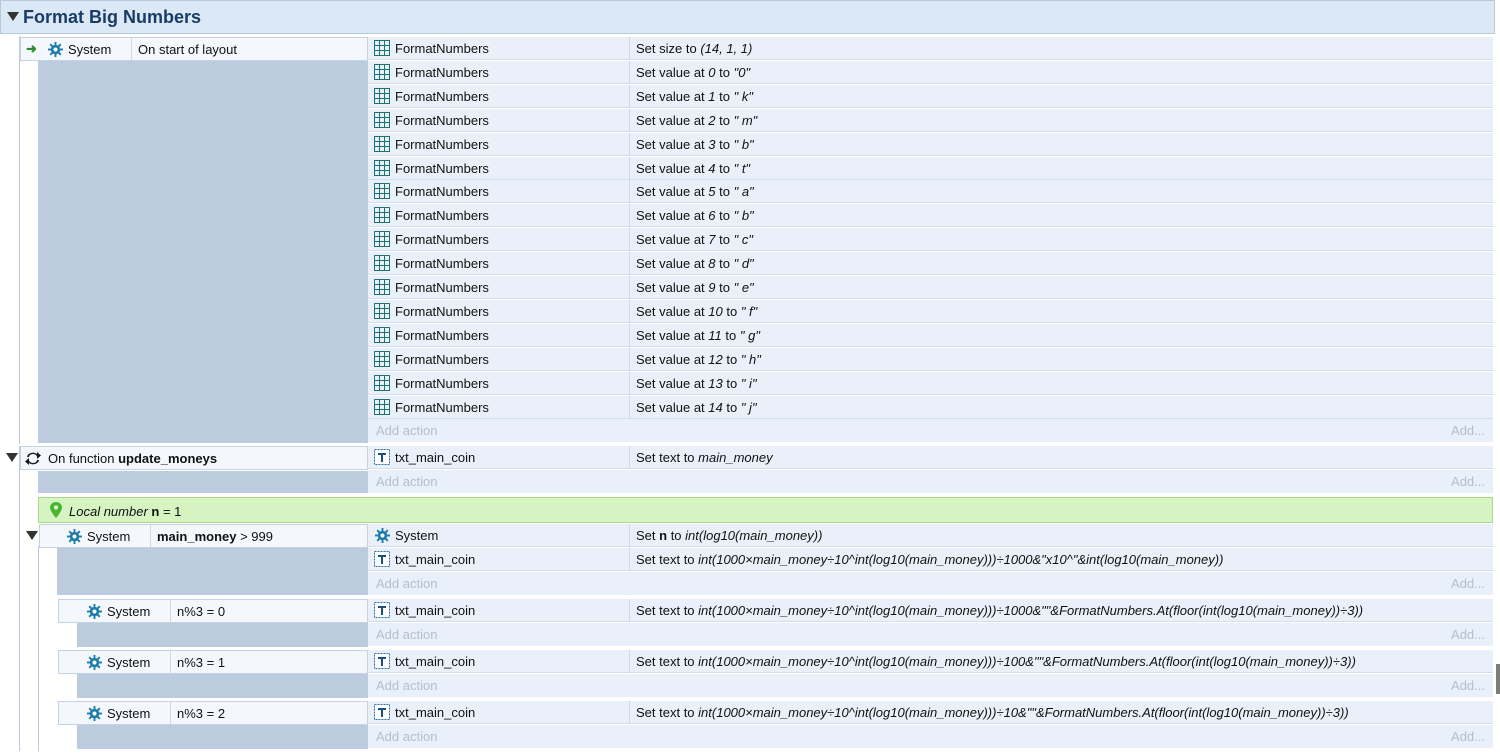  What do you see at coordinates (698, 360) in the screenshot?
I see `action-text: Set value at 12 to " h"` at bounding box center [698, 360].